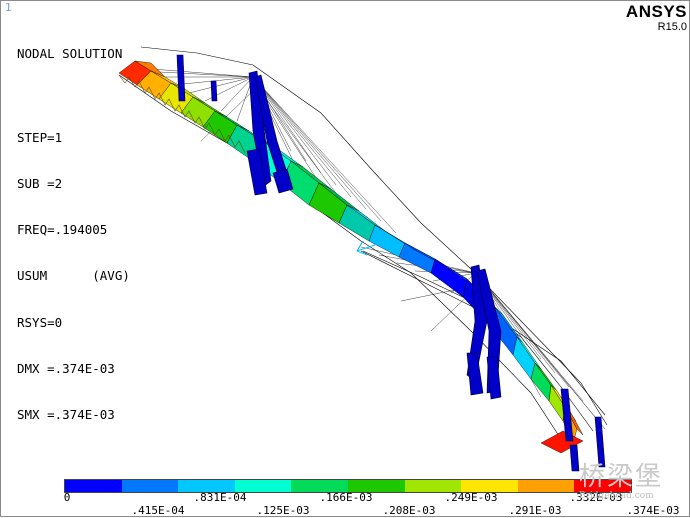 The height and width of the screenshot is (518, 690). I want to click on legend-label-bottom-4: .374E-03, so click(653, 510).